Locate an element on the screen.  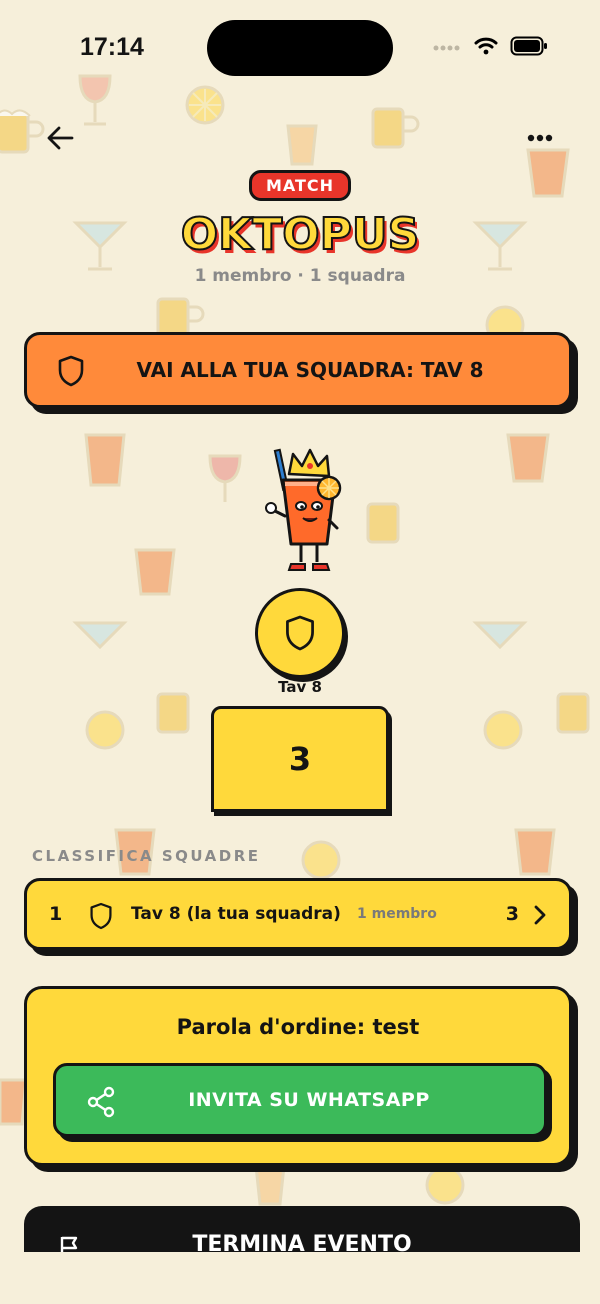
first-place-team-name: Tav 8 is located at coordinates (300, 687).